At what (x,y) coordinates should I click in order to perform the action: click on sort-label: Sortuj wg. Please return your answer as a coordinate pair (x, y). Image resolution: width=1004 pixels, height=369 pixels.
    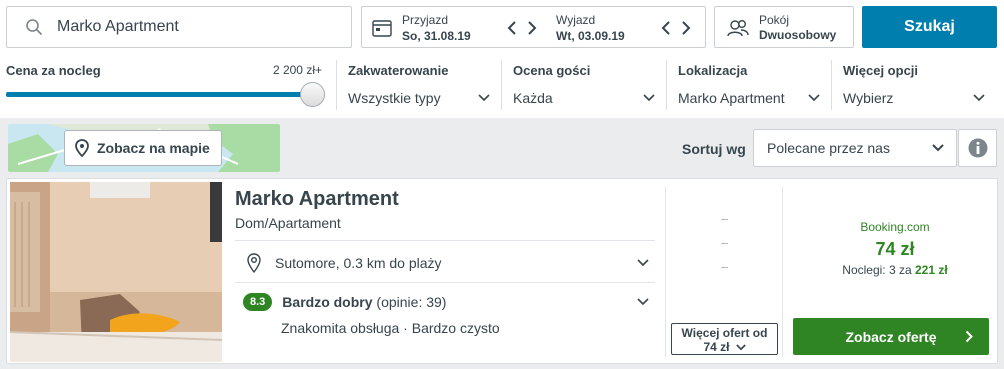
    Looking at the image, I should click on (714, 149).